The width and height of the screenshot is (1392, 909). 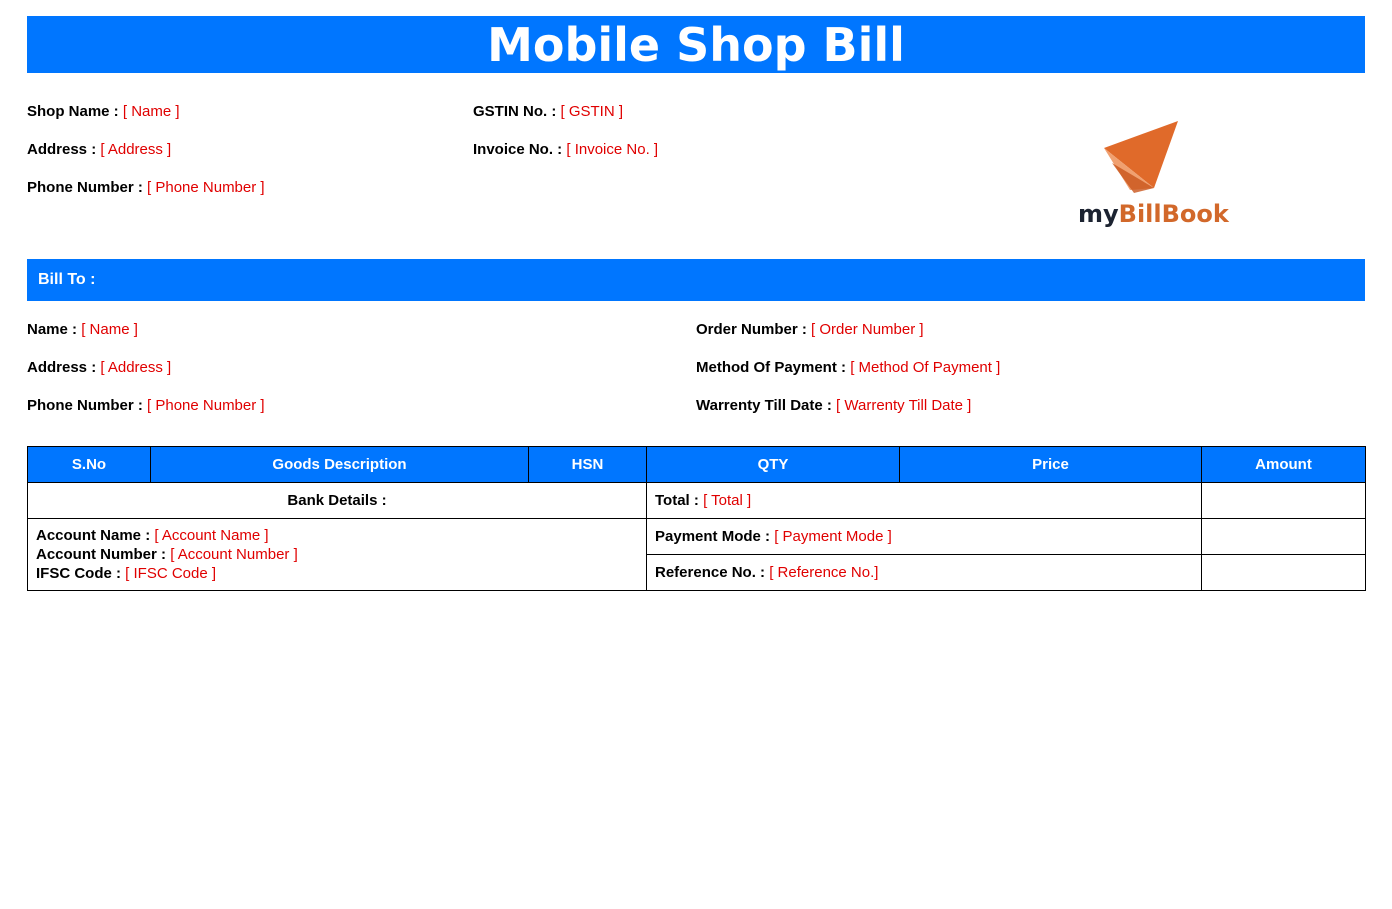 What do you see at coordinates (52, 329) in the screenshot?
I see `customer-name-label: Name :` at bounding box center [52, 329].